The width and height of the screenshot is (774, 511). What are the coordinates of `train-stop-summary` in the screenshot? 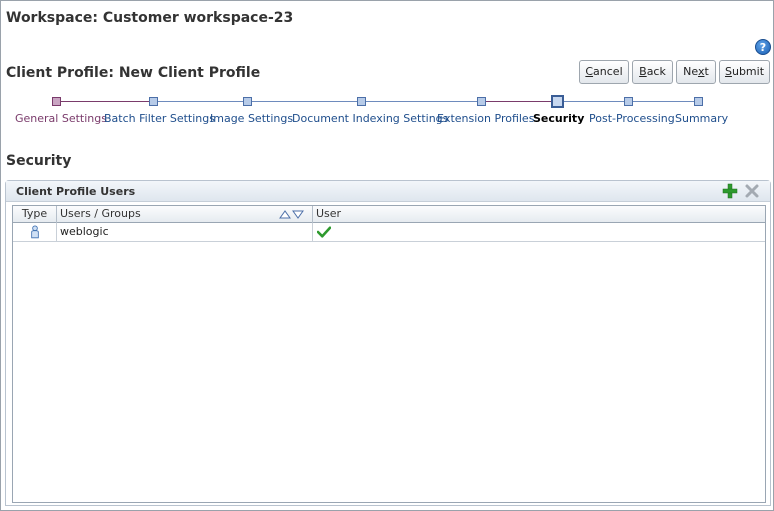 It's located at (698, 101).